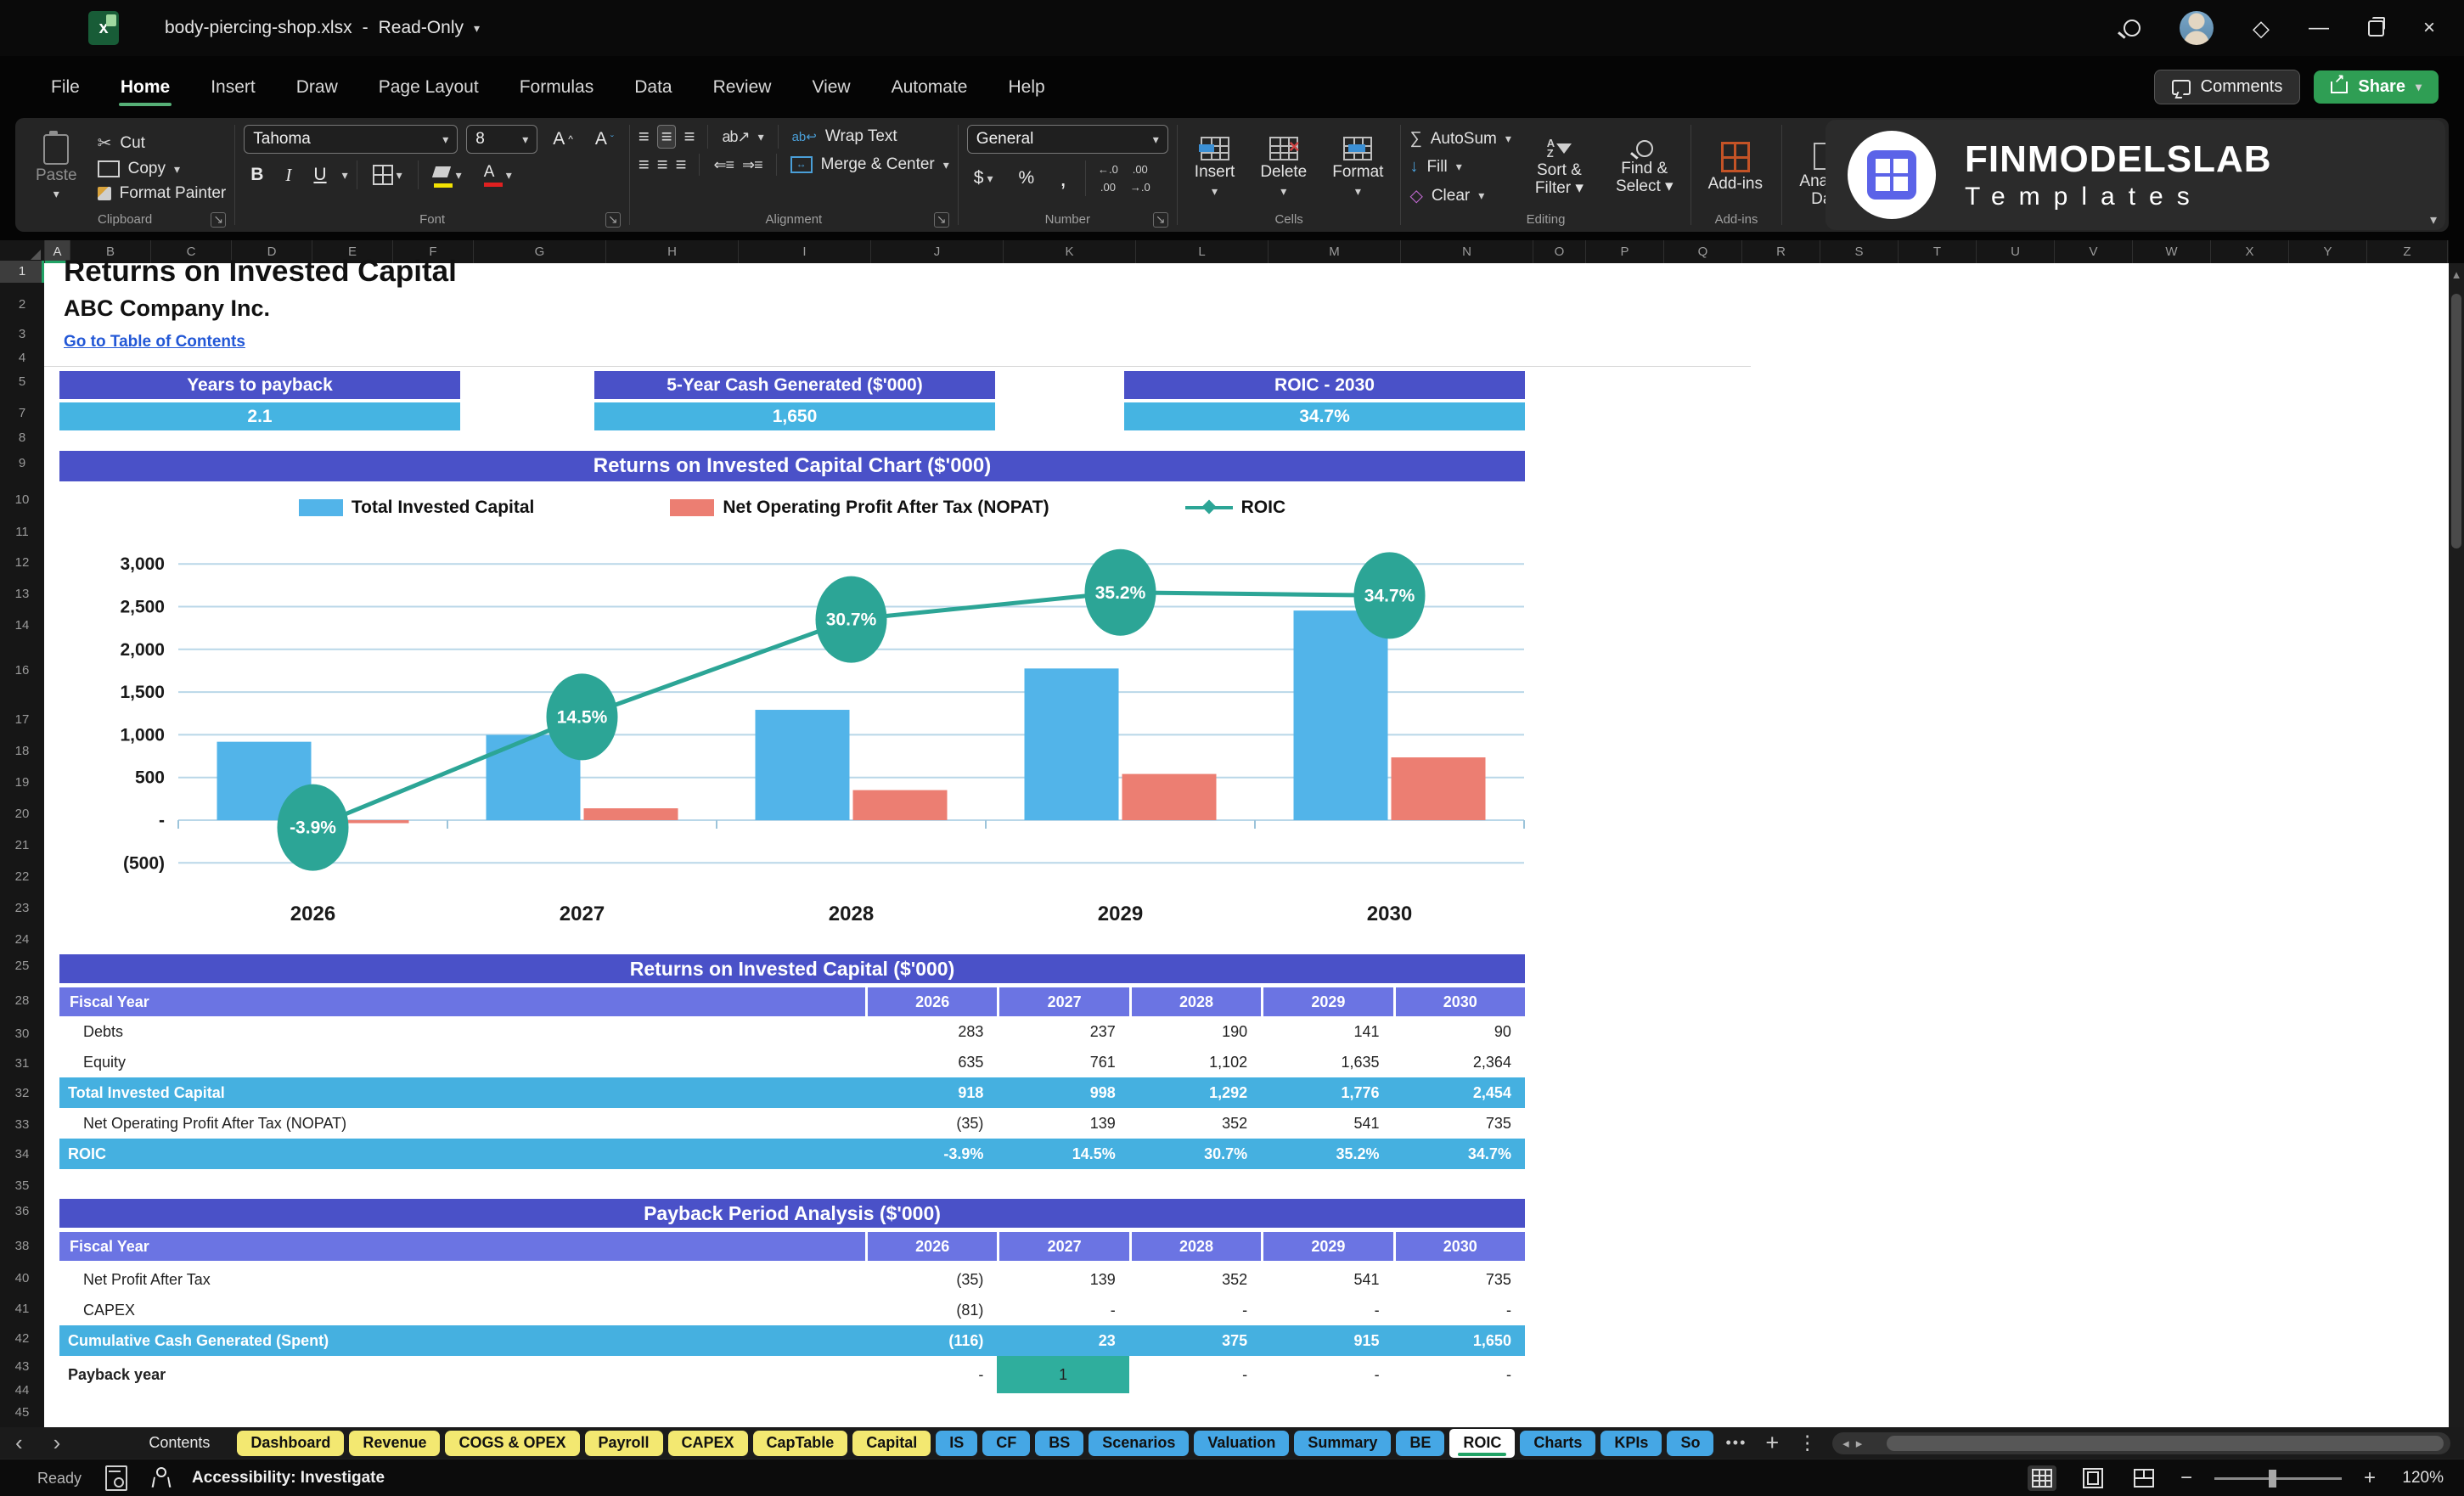 The image size is (2464, 1496). What do you see at coordinates (1343, 1443) in the screenshot?
I see `sheet-tab-summary: Summary` at bounding box center [1343, 1443].